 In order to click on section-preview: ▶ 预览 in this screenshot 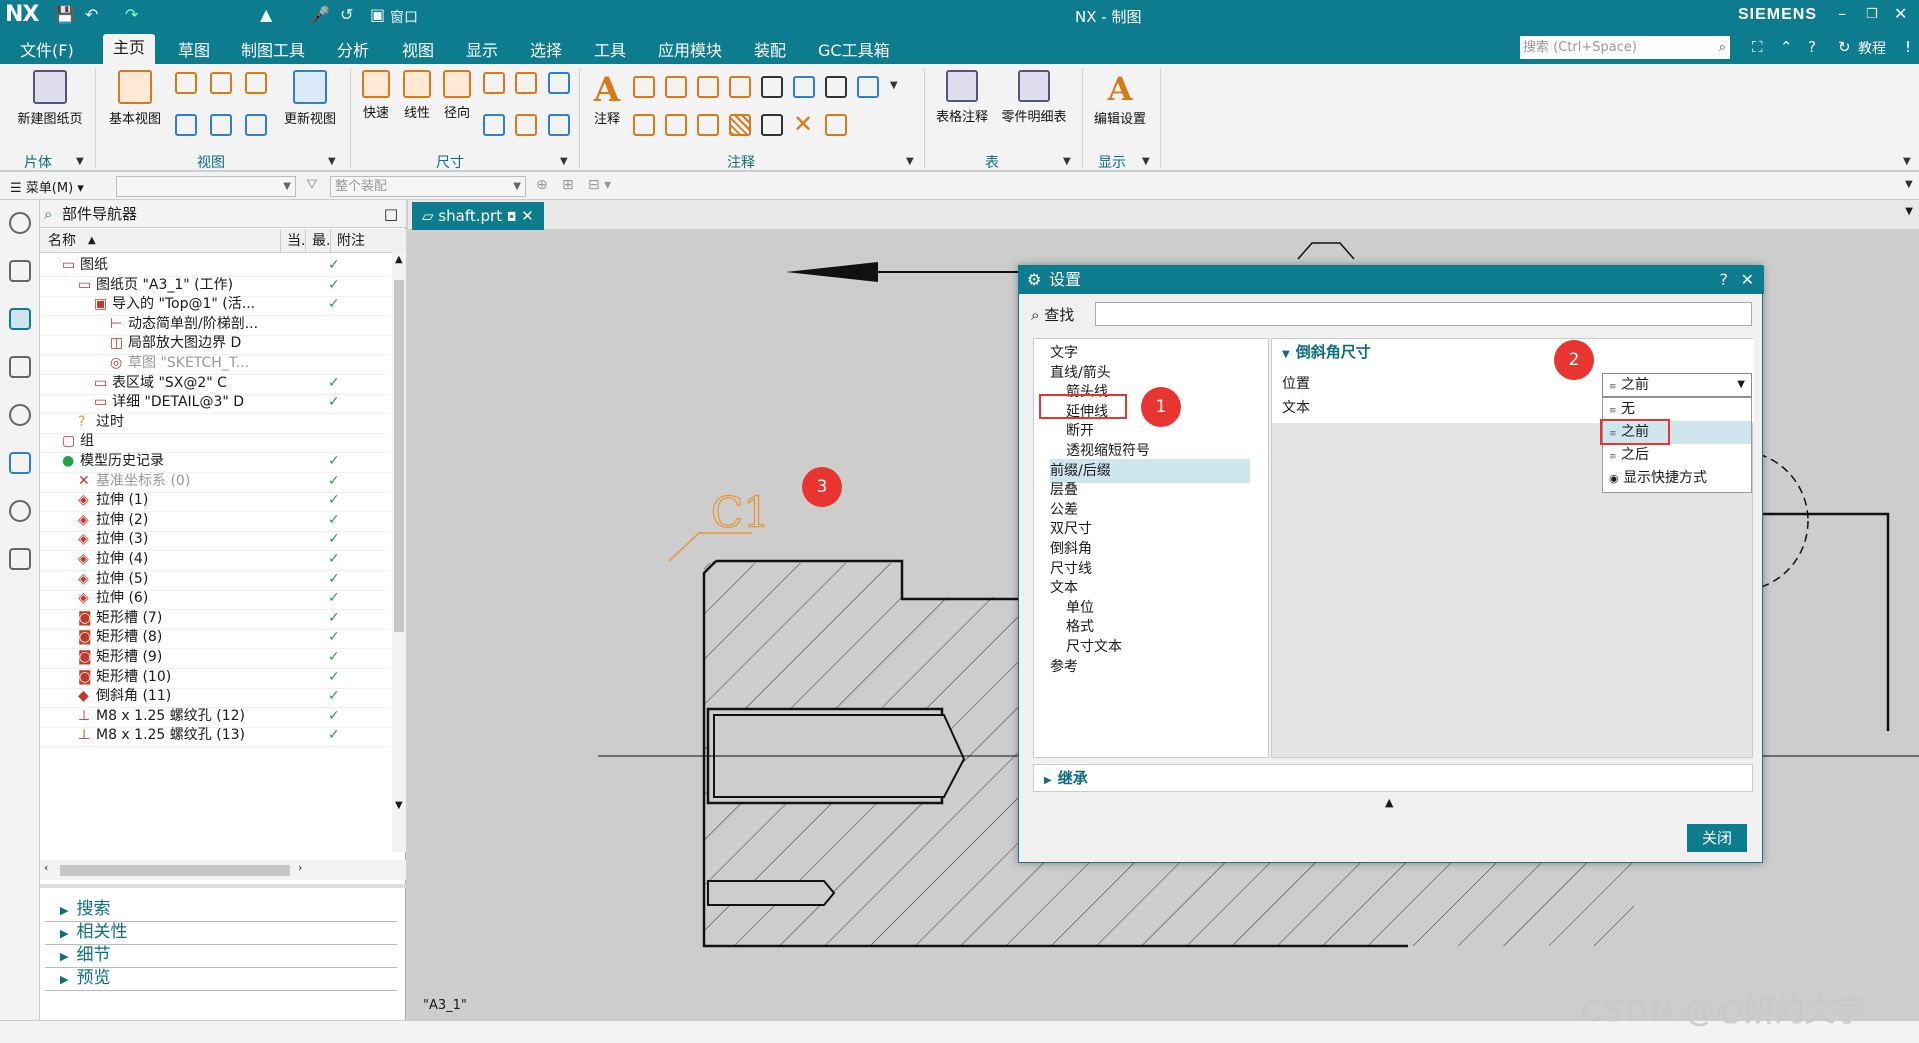, I will do `click(221, 978)`.